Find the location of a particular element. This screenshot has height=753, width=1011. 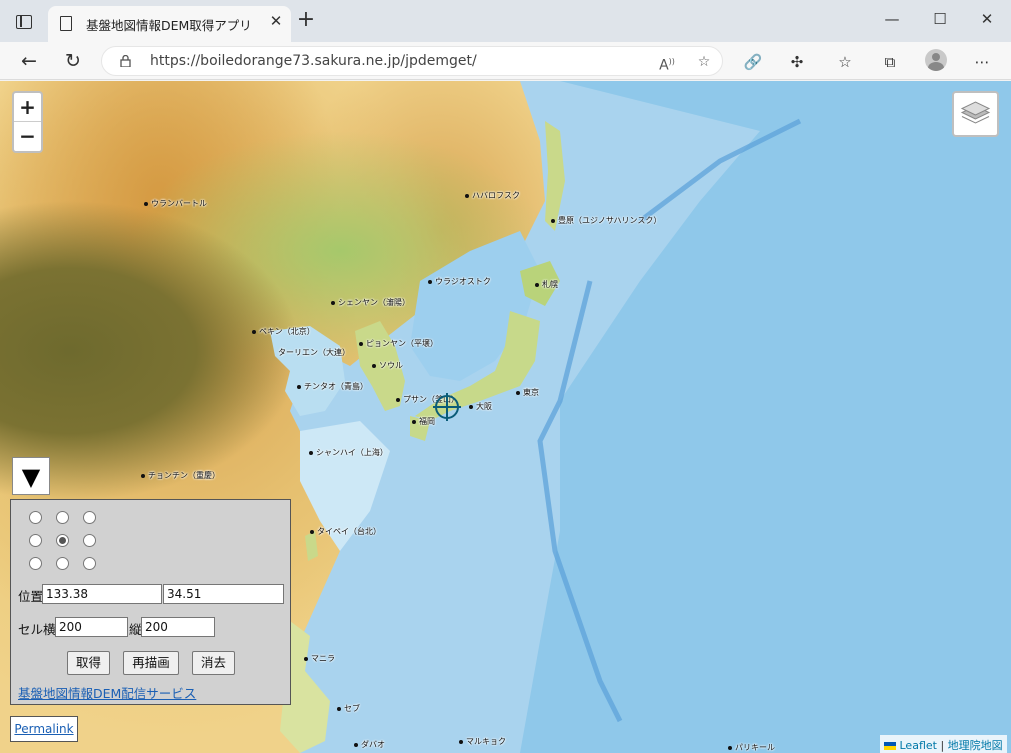

place-label: ピョンヤン（平壌） is located at coordinates (398, 343).